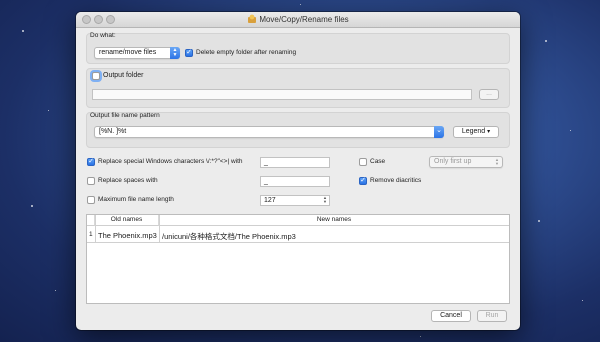 The width and height of the screenshot is (600, 342). Describe the element at coordinates (128, 52) in the screenshot. I see `action-value: rename/move files` at that location.